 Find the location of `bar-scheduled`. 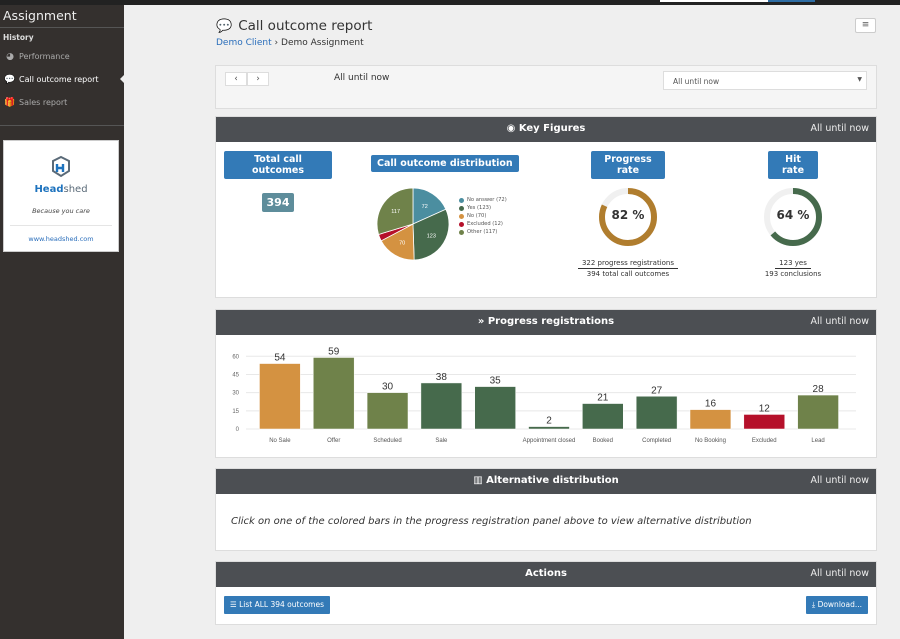

bar-scheduled is located at coordinates (387, 411).